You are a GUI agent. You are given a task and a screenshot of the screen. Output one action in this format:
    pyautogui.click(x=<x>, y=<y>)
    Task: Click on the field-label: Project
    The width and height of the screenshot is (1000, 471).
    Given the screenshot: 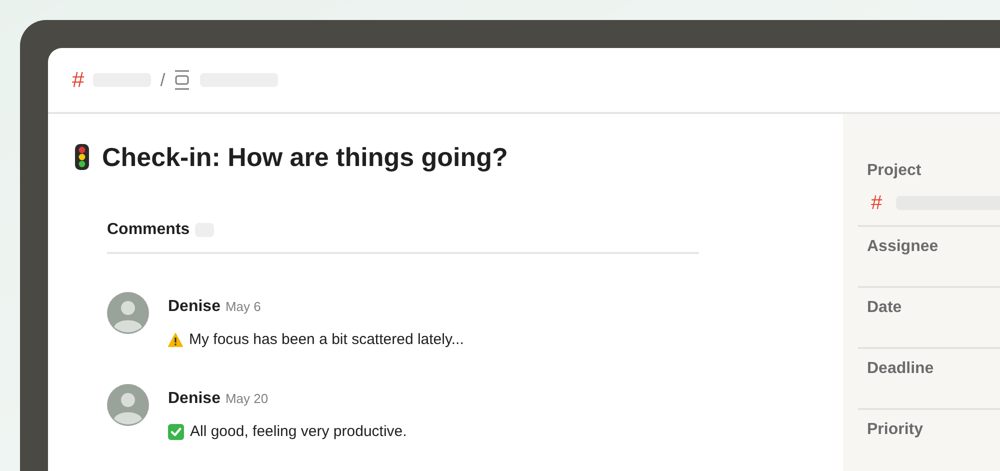 What is the action you would take?
    pyautogui.click(x=894, y=171)
    